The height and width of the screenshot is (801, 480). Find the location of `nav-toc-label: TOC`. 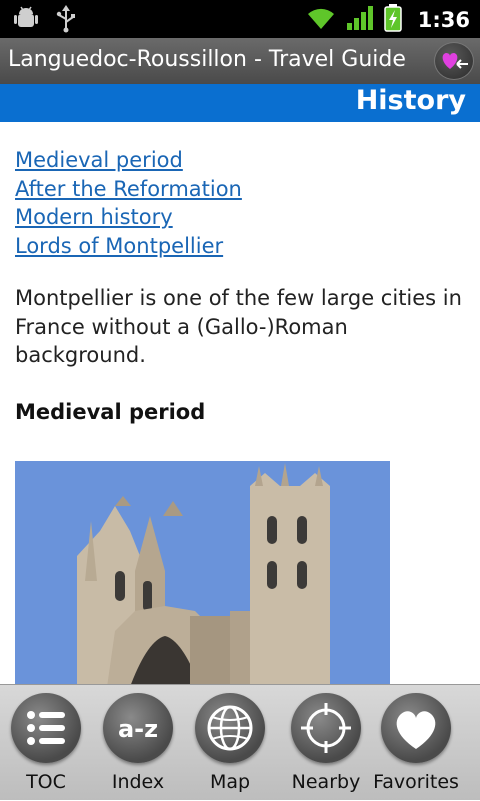

nav-toc-label: TOC is located at coordinates (46, 782).